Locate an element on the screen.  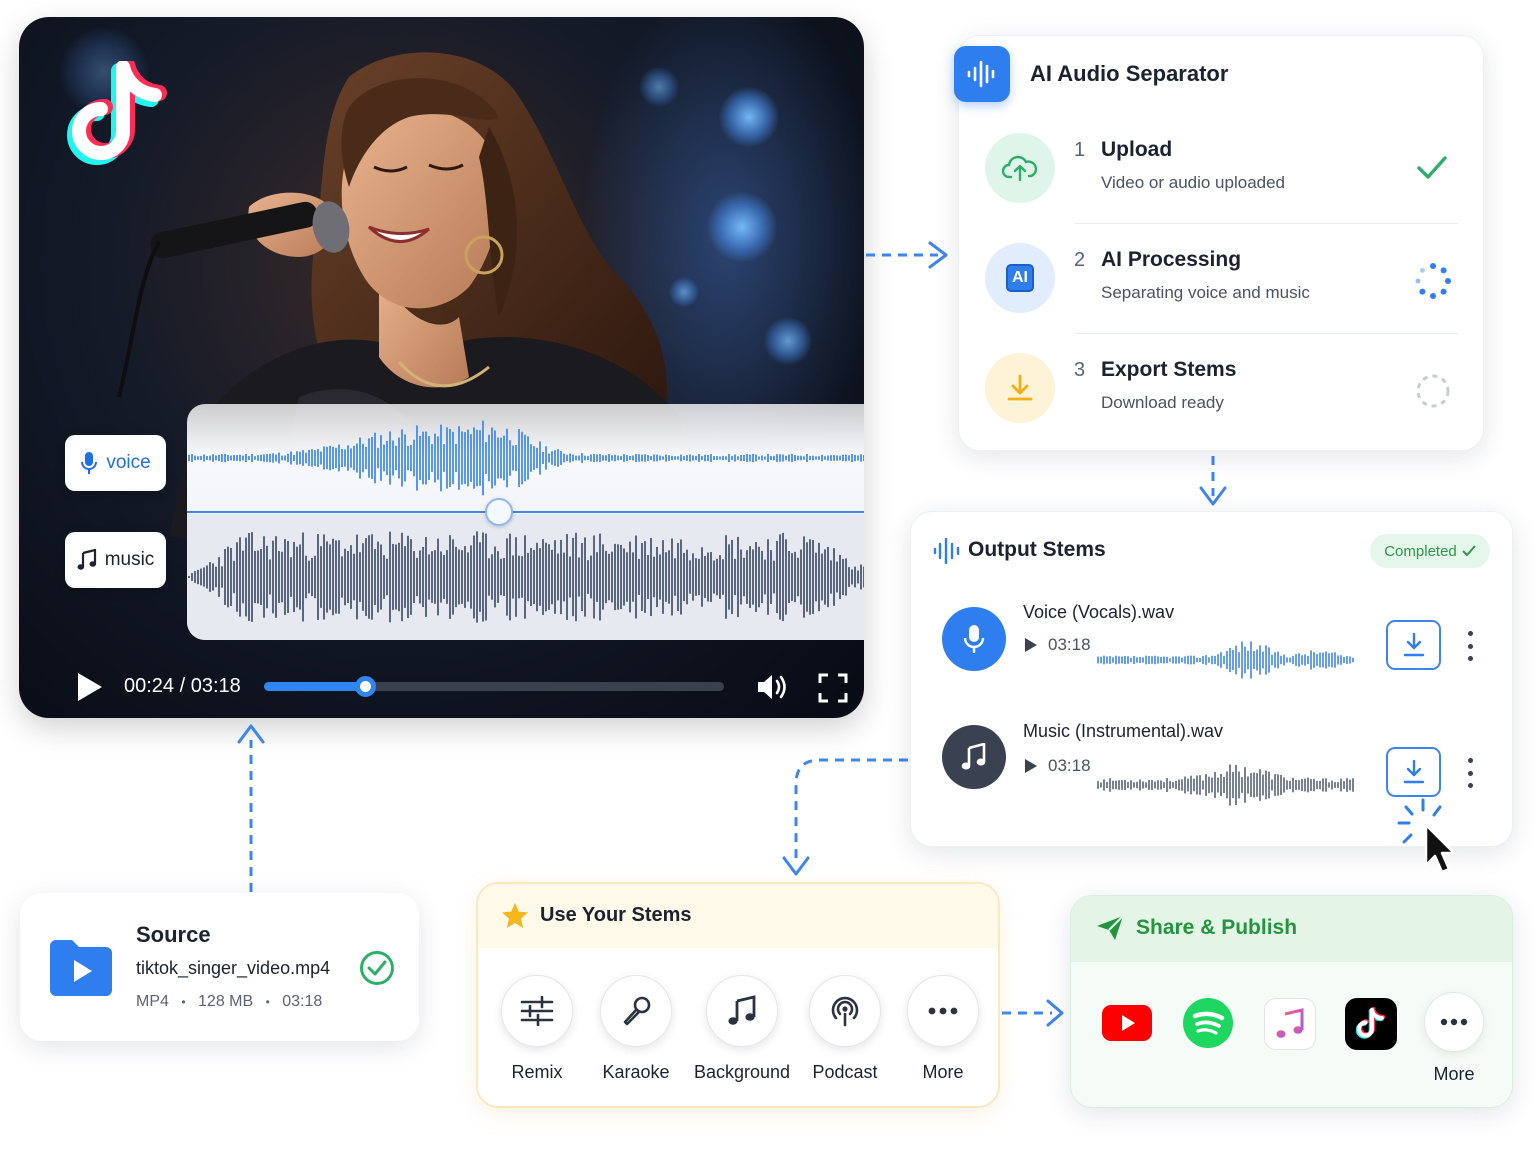
share-title: Share & Publish is located at coordinates (1217, 927).